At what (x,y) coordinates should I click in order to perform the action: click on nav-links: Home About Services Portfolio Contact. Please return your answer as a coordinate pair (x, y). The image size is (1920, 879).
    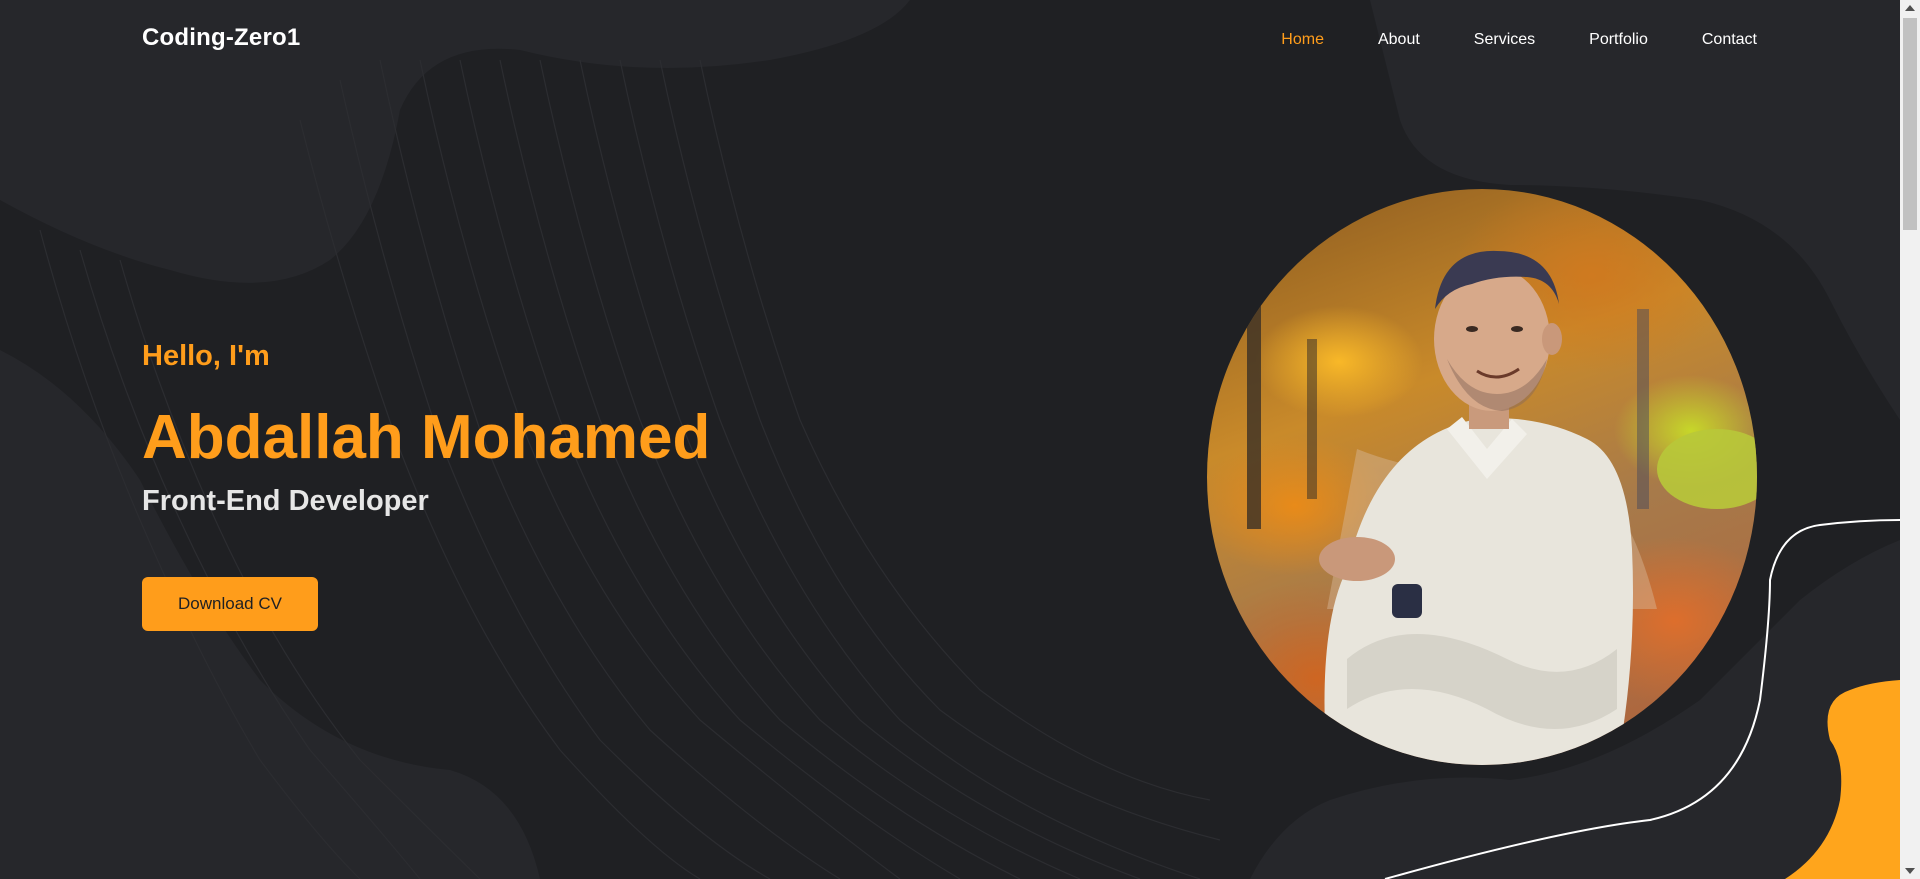
    Looking at the image, I should click on (1519, 40).